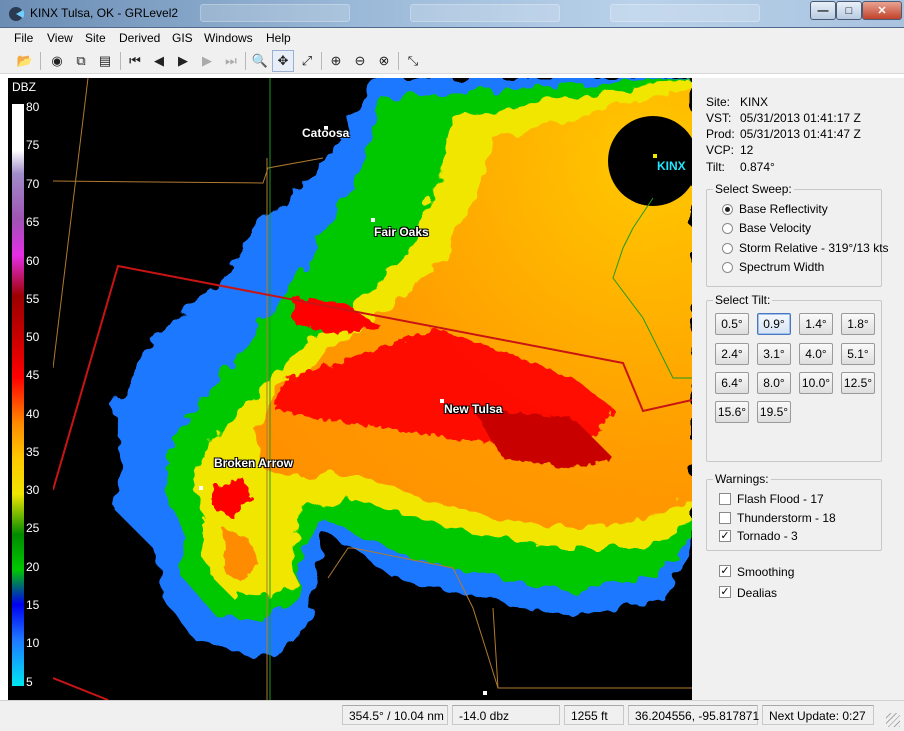 This screenshot has height=731, width=904. What do you see at coordinates (278, 38) in the screenshot?
I see `menu-help: Help` at bounding box center [278, 38].